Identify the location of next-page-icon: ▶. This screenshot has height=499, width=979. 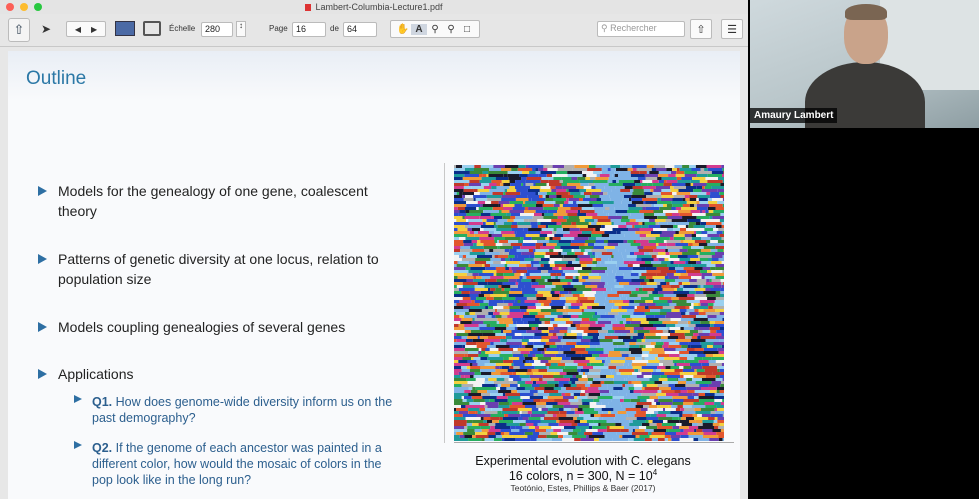
(94, 29).